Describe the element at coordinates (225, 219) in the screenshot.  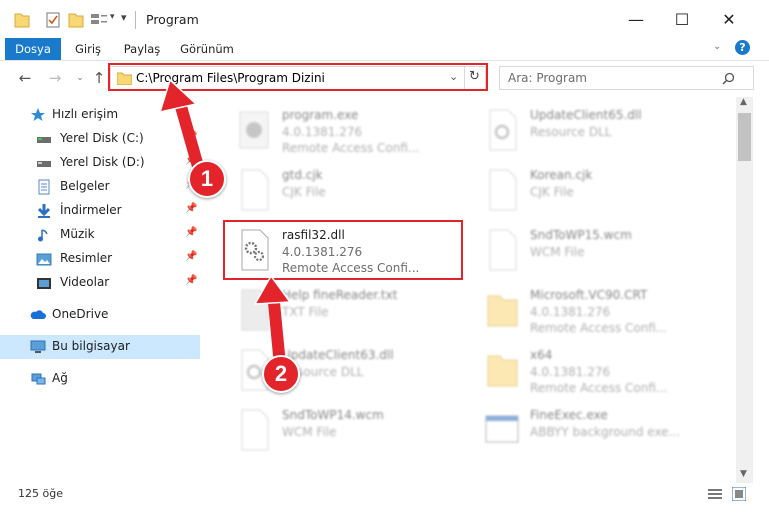
I see `annotation-arrows` at that location.